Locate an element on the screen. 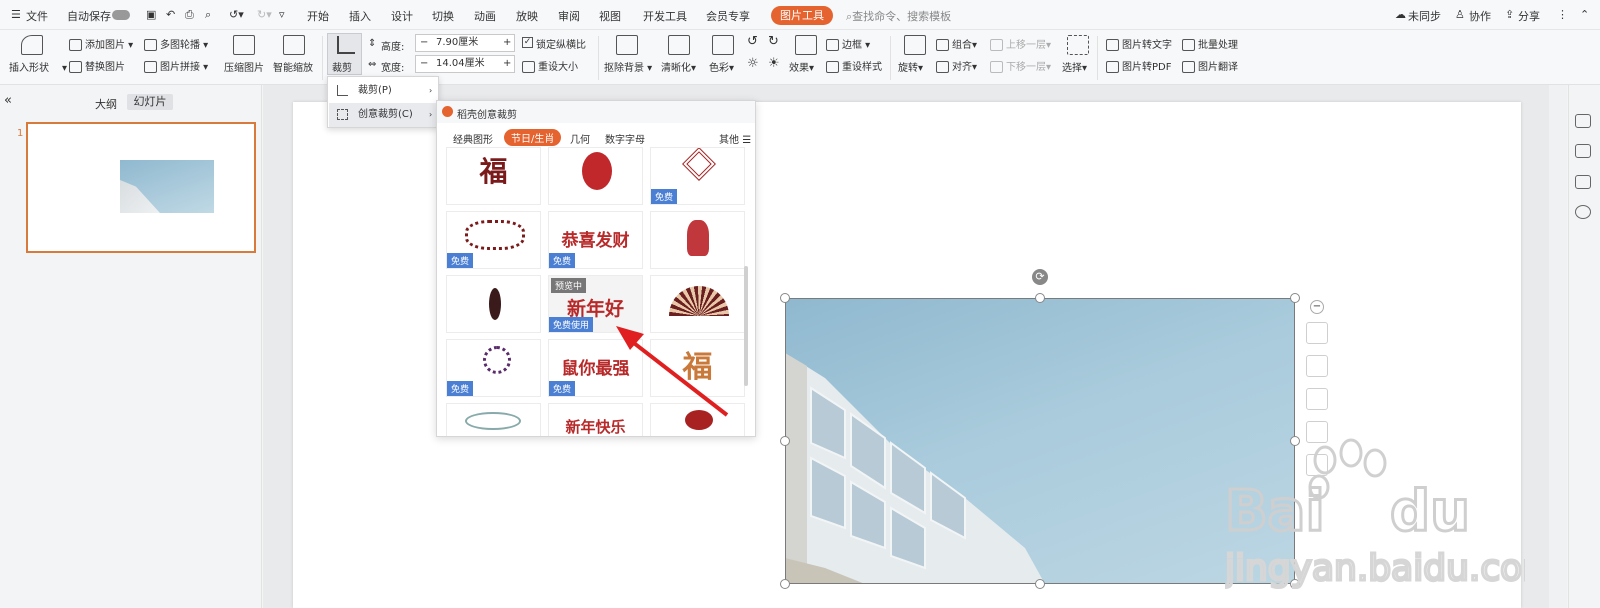  pic-to-pdf-button: 图片转PDF is located at coordinates (1138, 65).